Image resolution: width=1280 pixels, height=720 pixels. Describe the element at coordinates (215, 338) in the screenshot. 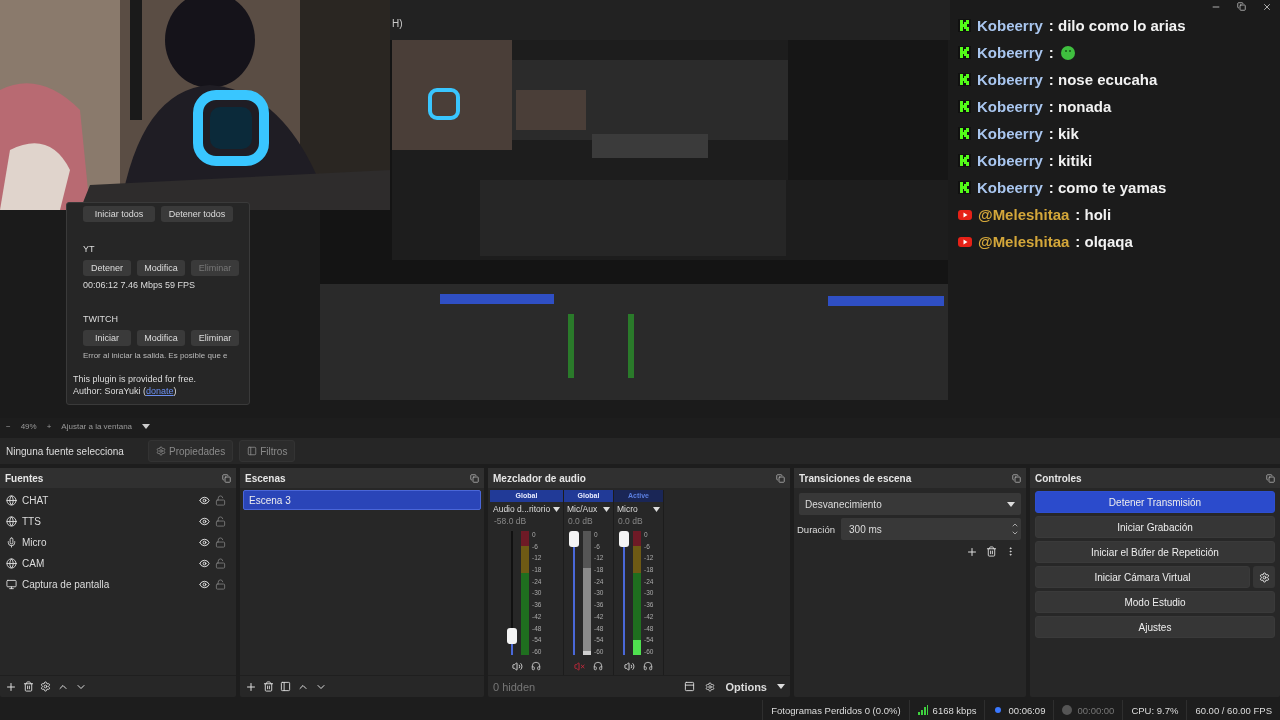

I see `output-button: Eliminar` at that location.